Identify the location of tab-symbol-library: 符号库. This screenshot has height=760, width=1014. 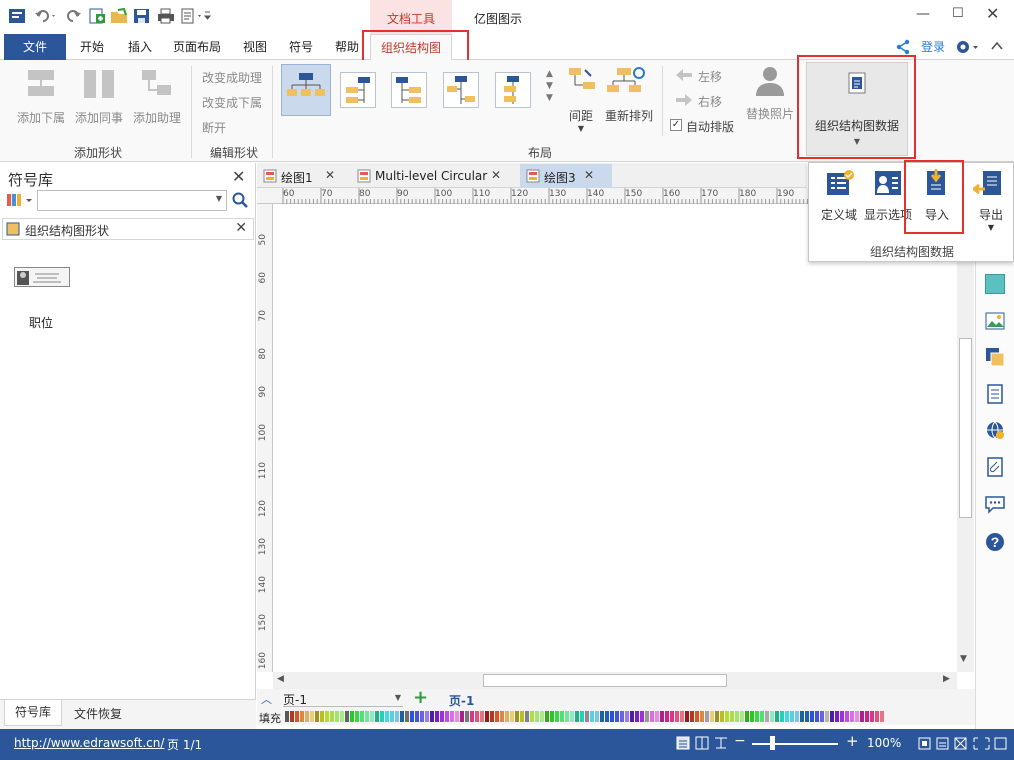
(33, 713).